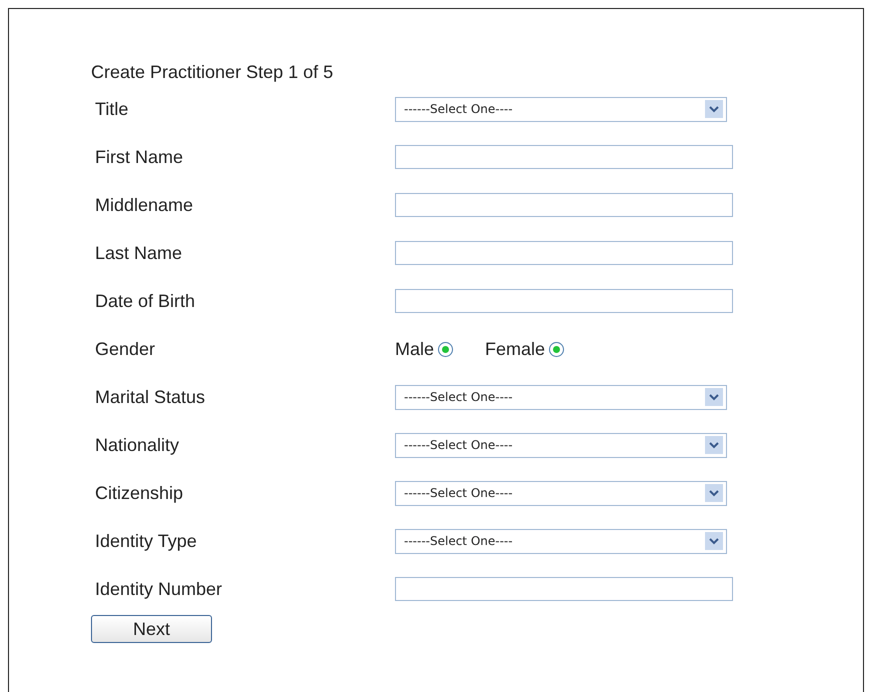  Describe the element at coordinates (151, 629) in the screenshot. I see `next-button: Next` at that location.